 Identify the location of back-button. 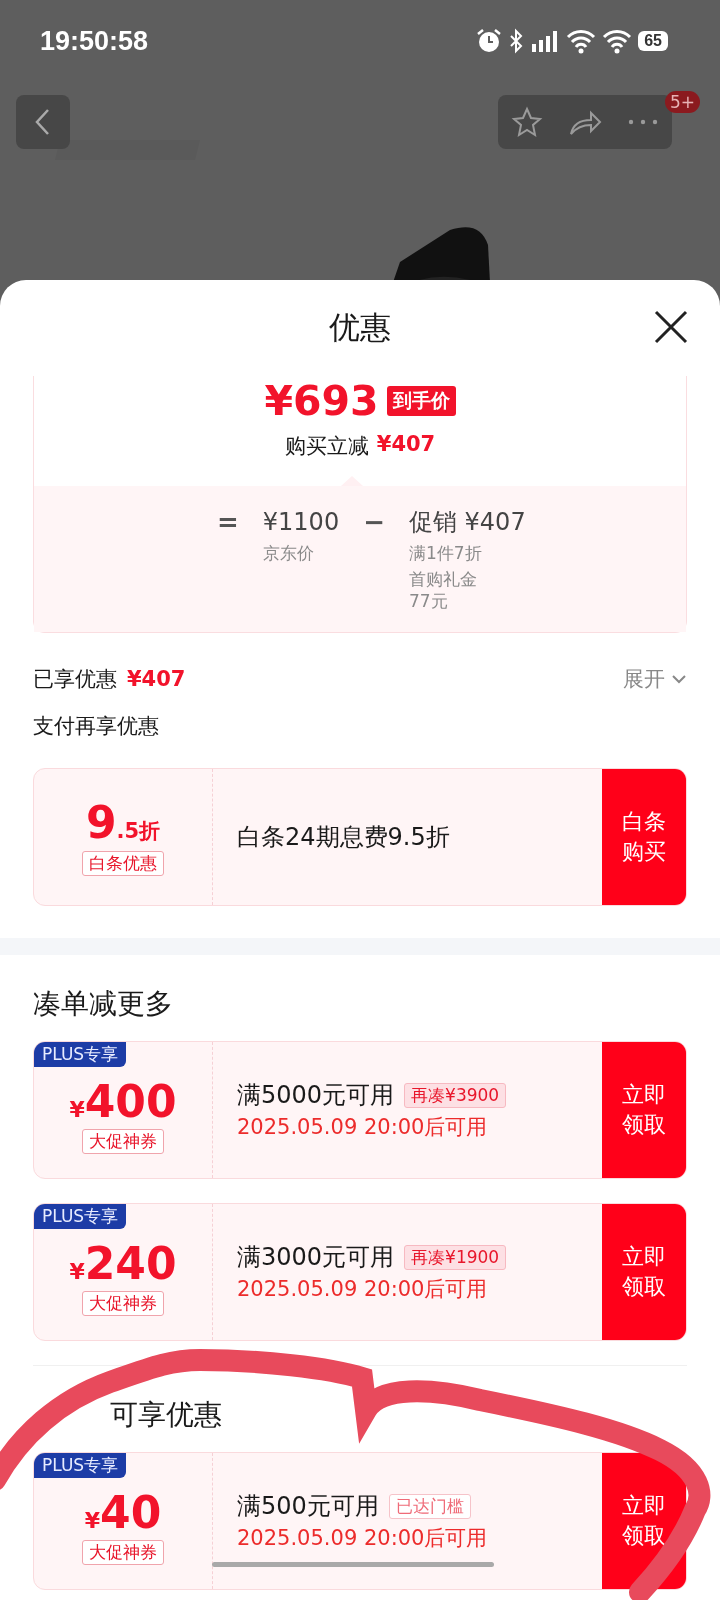
(43, 122).